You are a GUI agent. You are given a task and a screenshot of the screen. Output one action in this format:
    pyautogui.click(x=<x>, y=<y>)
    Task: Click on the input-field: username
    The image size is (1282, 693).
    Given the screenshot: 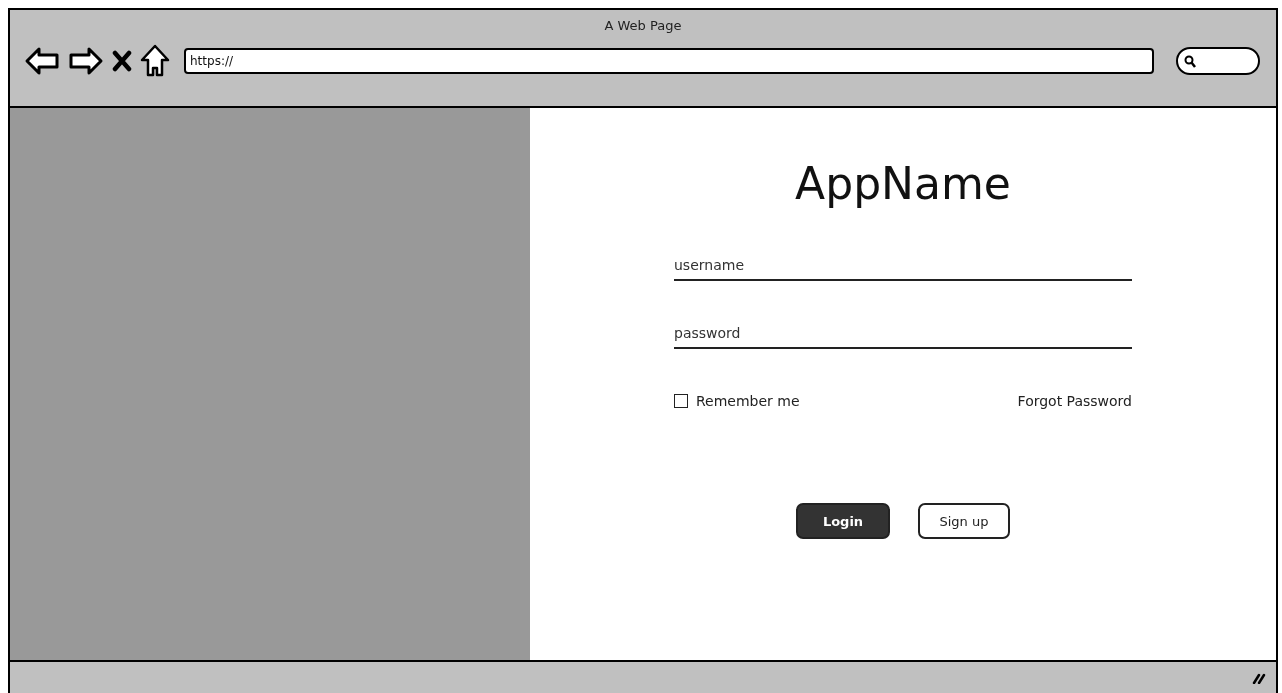 What is the action you would take?
    pyautogui.click(x=903, y=267)
    